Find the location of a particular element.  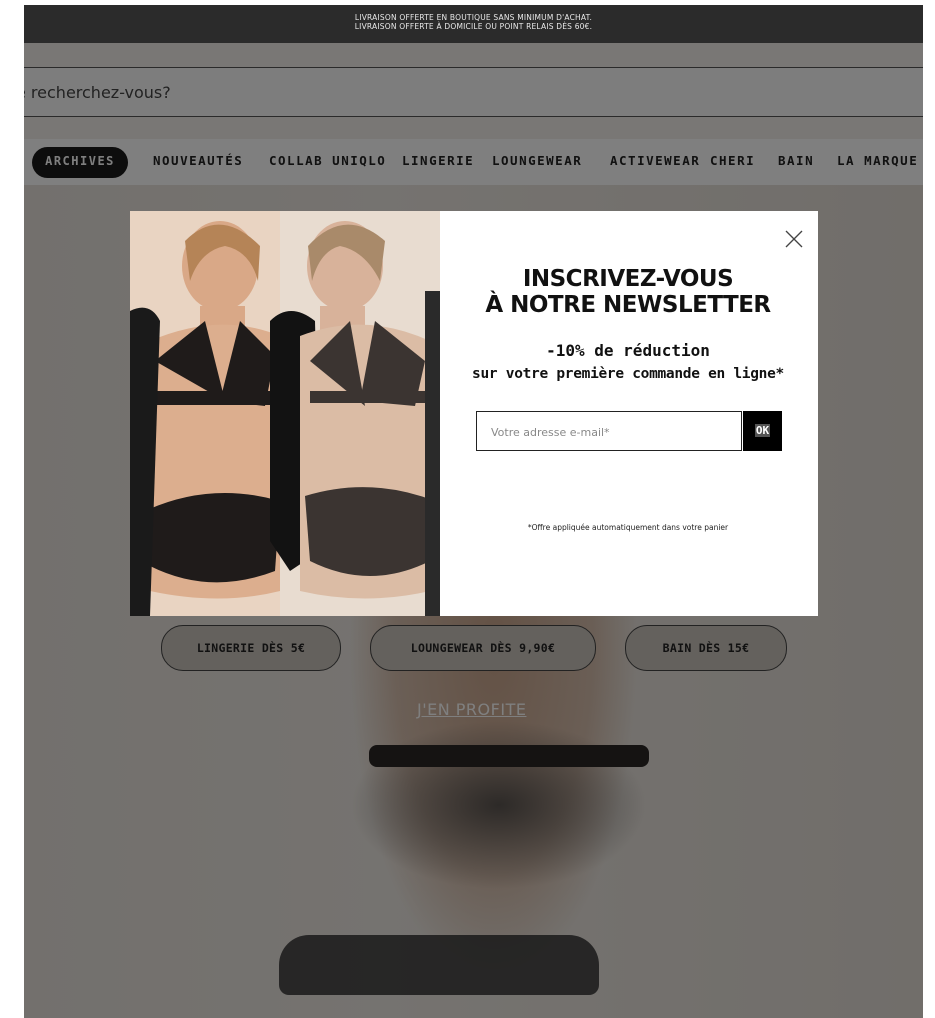

model-photo-illustration is located at coordinates (285, 413).